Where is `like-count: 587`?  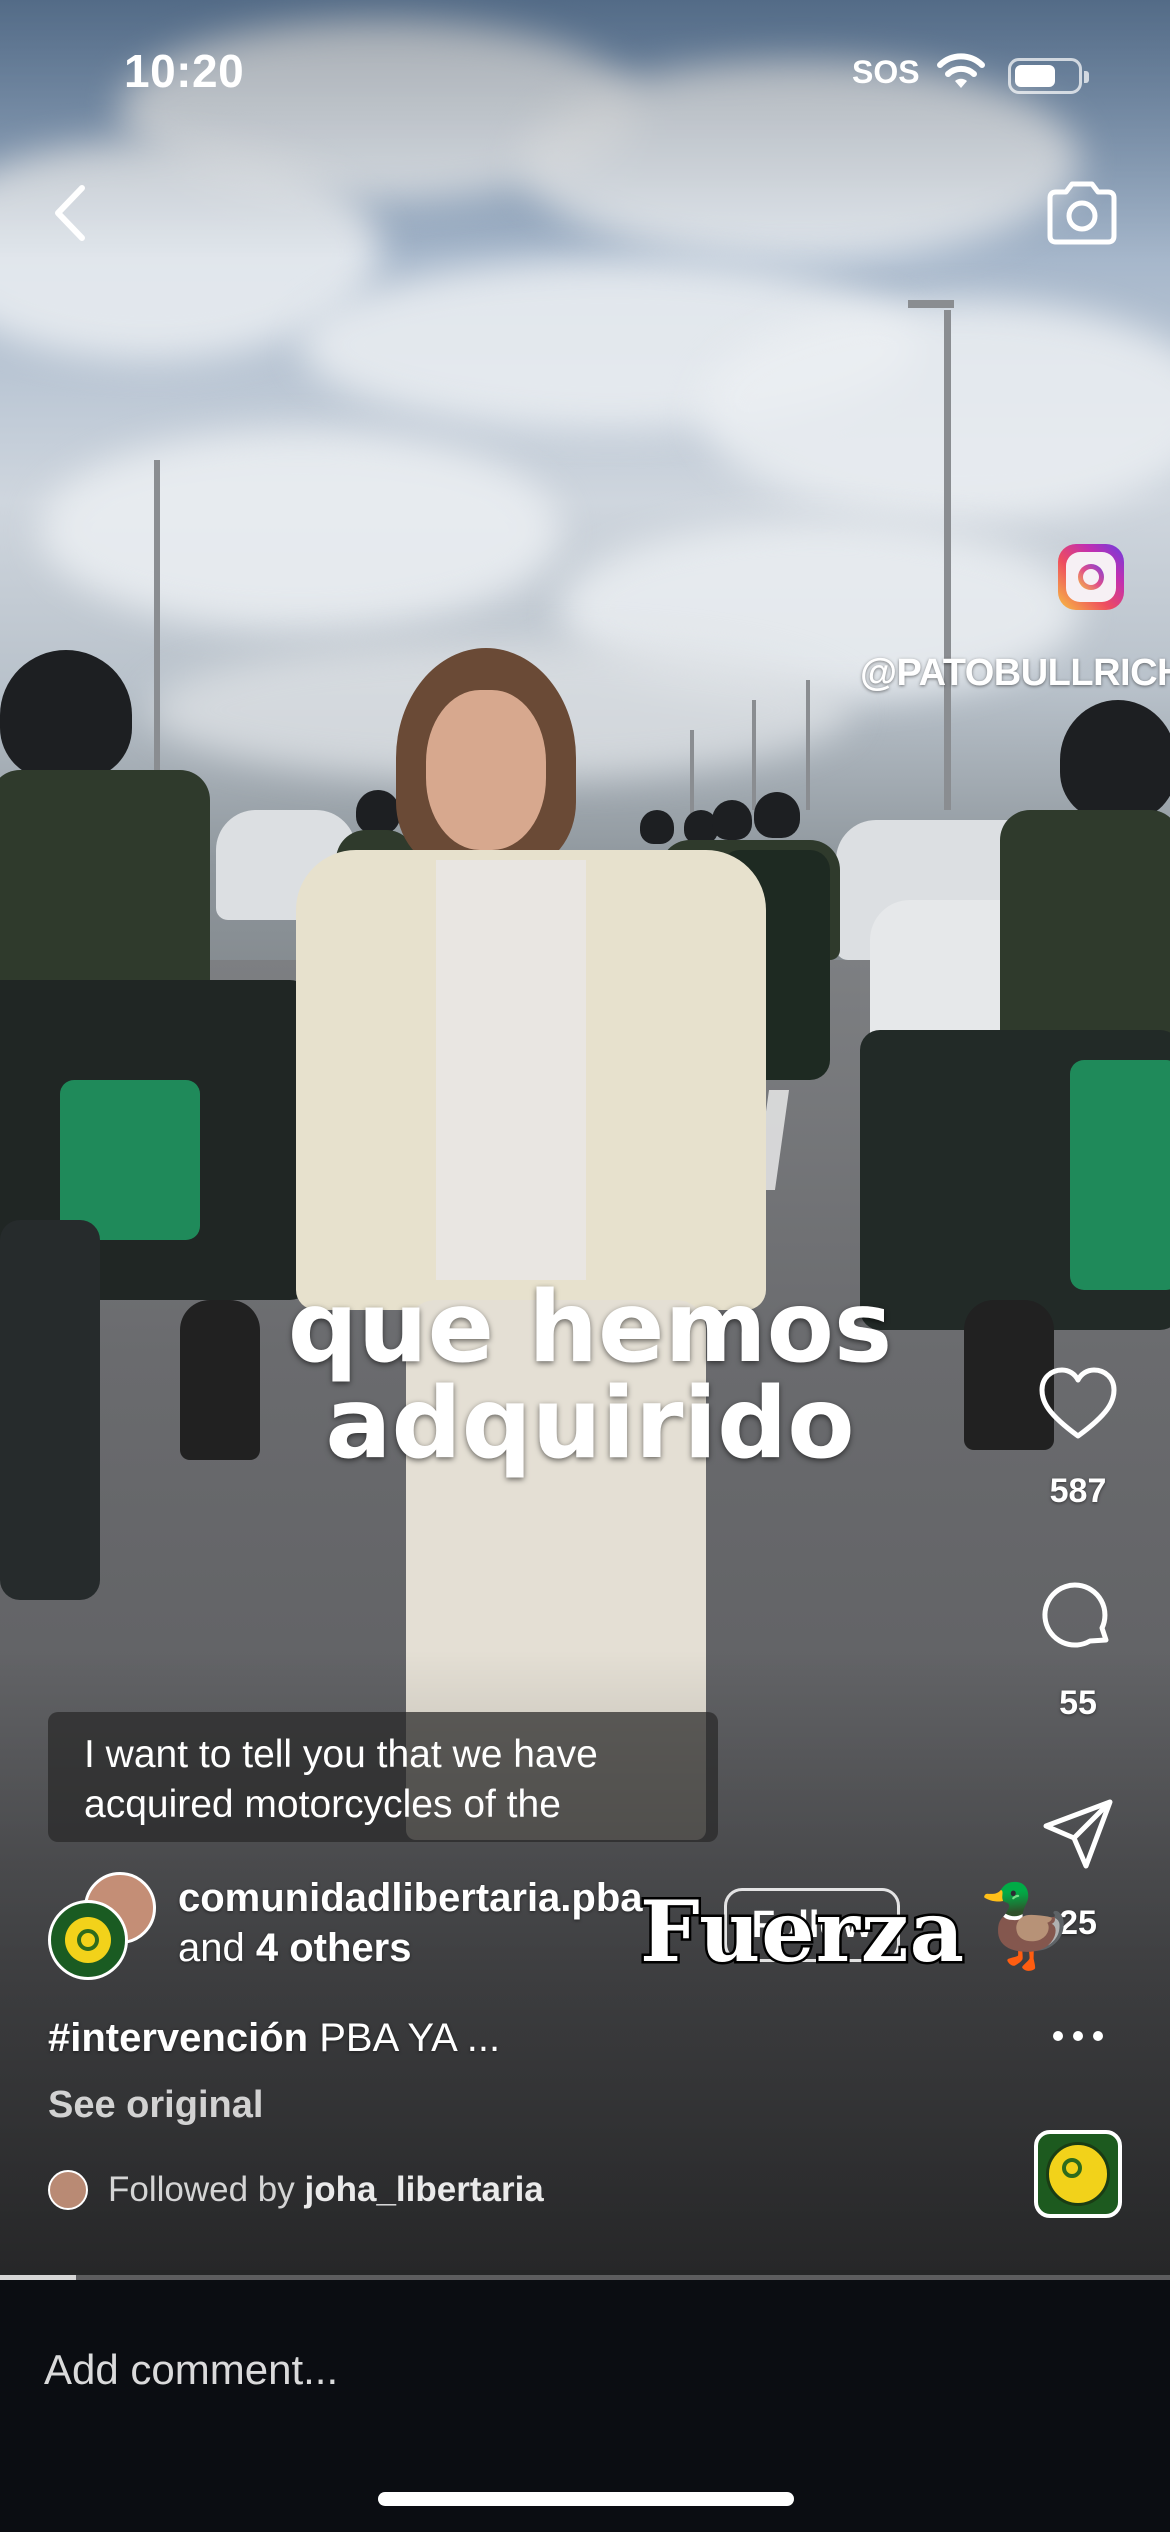 like-count: 587 is located at coordinates (1078, 1491).